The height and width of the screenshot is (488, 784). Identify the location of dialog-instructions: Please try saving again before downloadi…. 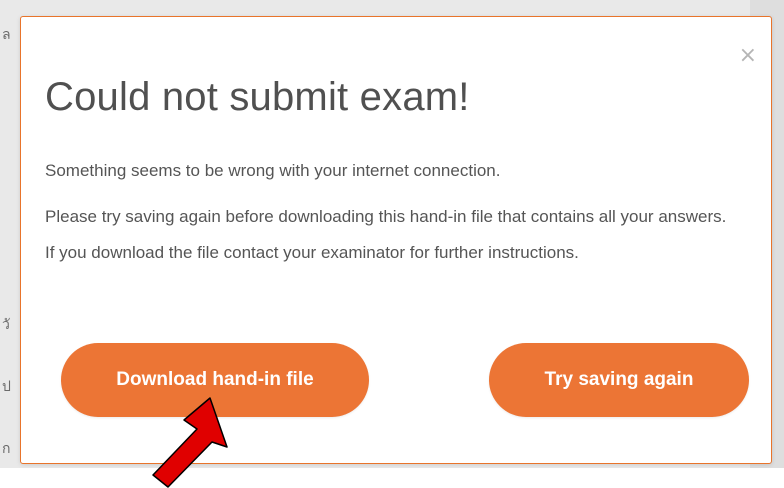
(386, 234).